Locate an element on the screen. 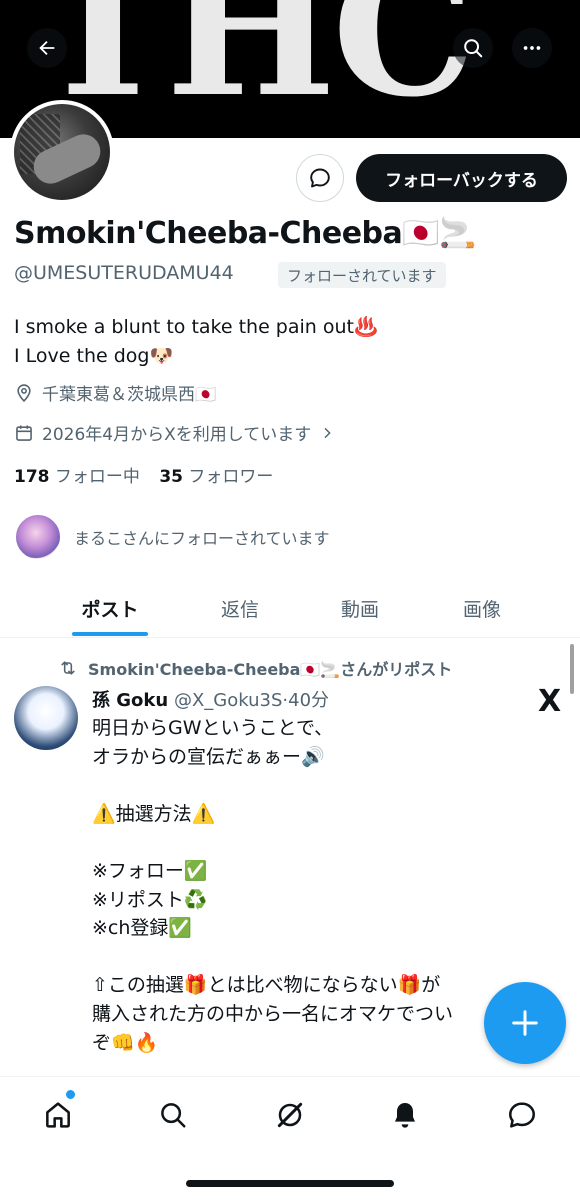 The image size is (580, 1200). location-row: 千葉東葛＆茨城県西🇯🇵 is located at coordinates (115, 392).